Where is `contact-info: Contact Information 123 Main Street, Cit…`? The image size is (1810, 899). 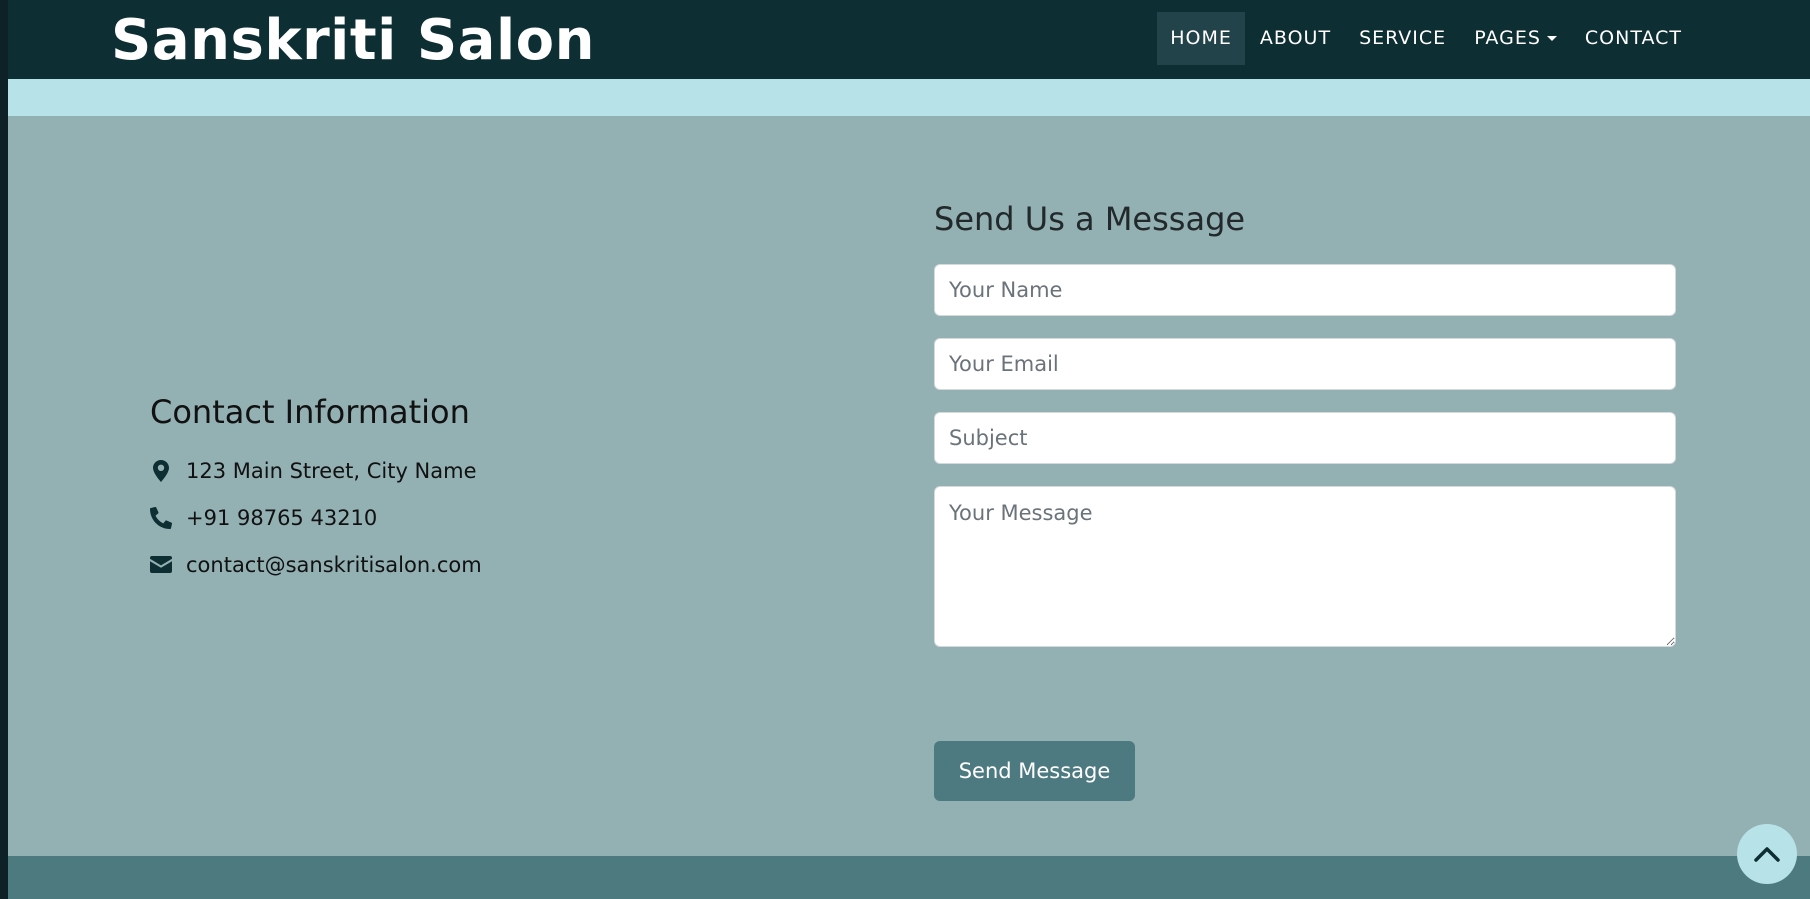 contact-info: Contact Information 123 Main Street, Cit… is located at coordinates (400, 488).